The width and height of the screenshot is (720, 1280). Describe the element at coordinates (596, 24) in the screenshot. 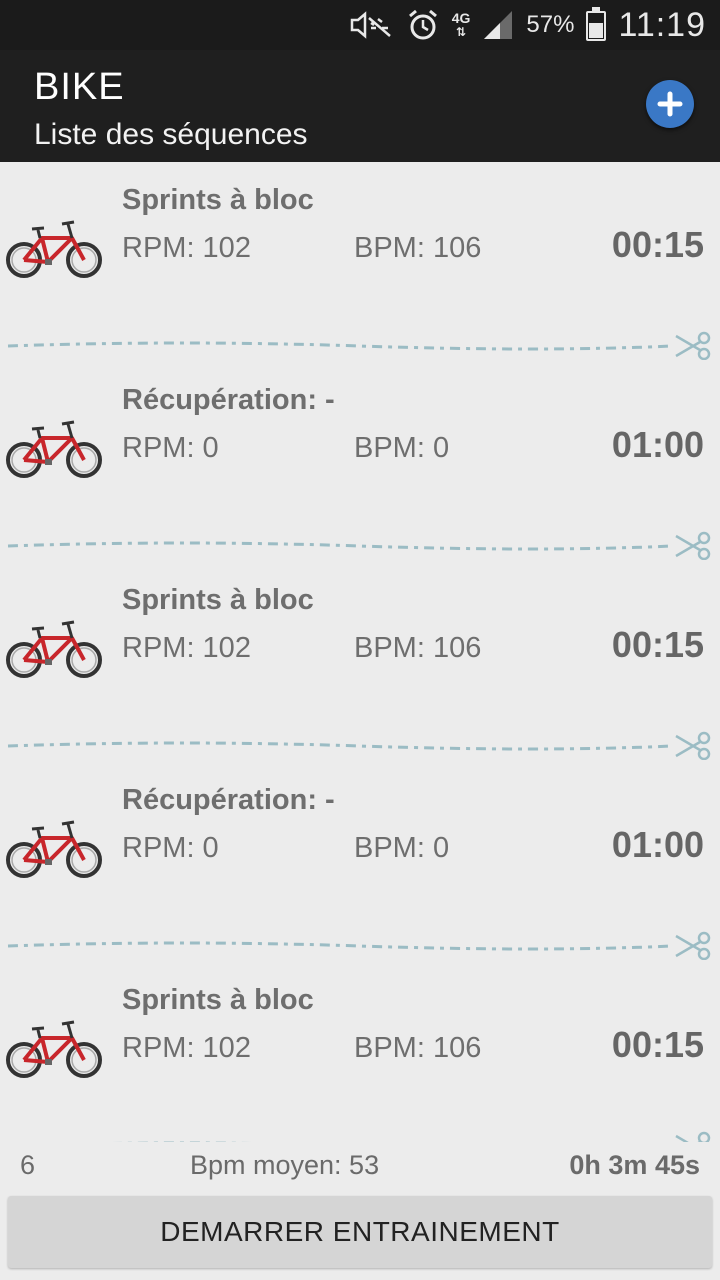

I see `battery-icon` at that location.